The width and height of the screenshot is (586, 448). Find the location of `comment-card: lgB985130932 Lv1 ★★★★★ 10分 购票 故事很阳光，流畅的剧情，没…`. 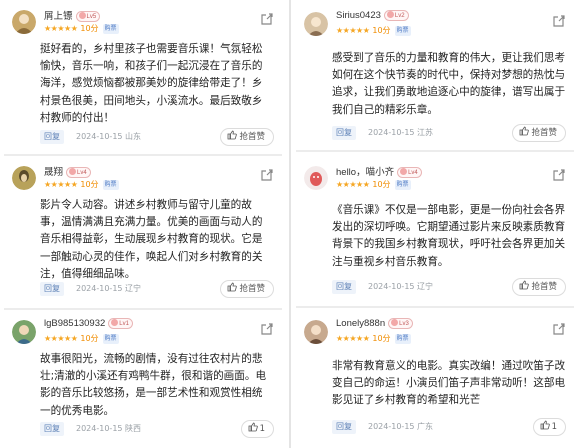

comment-card: lgB985130932 Lv1 ★★★★★ 10分 购票 故事很阳光，流畅的剧情，没… is located at coordinates (143, 379).